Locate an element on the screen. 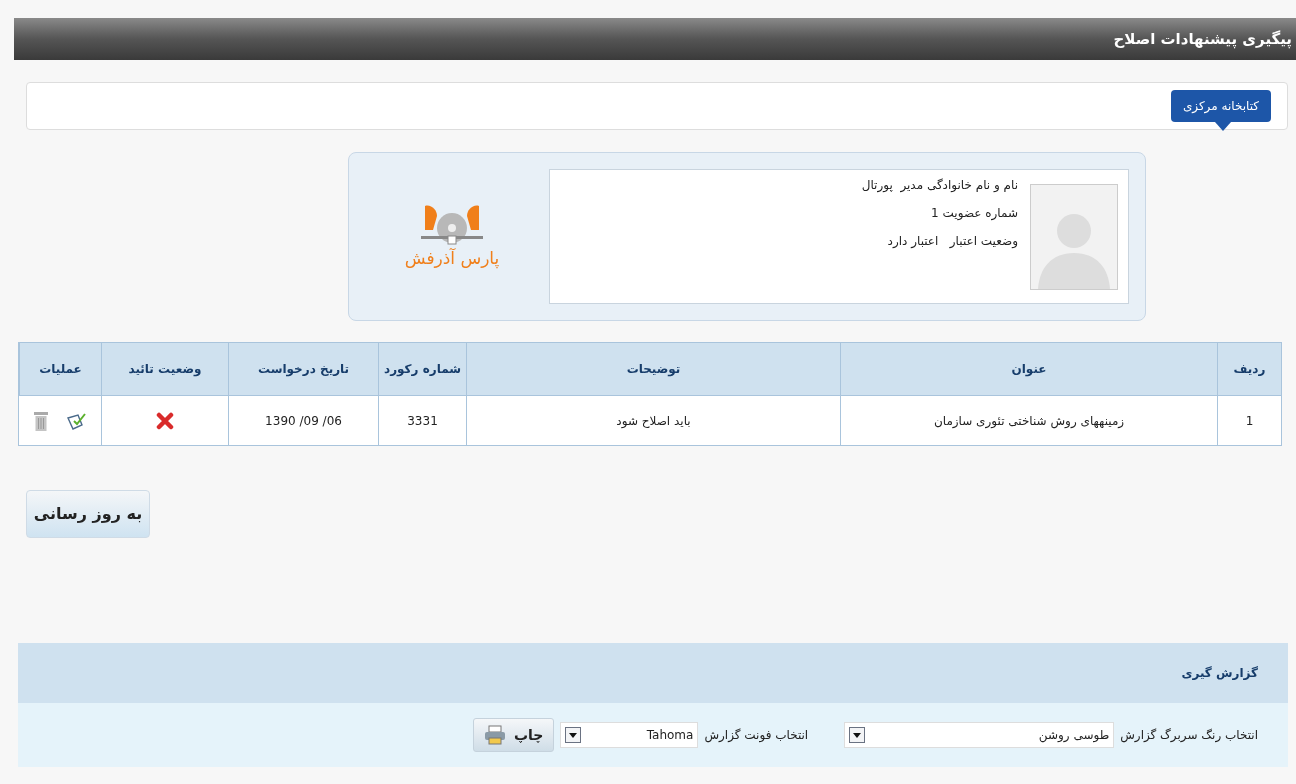 This screenshot has width=1296, height=784. trash-icon is located at coordinates (41, 420).